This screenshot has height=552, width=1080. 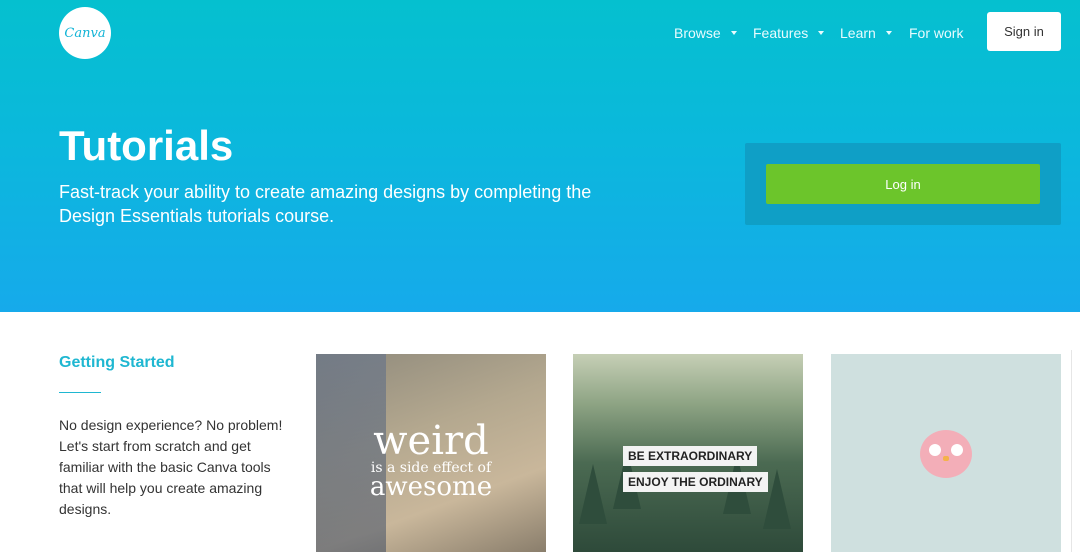 I want to click on owl-icon, so click(x=946, y=454).